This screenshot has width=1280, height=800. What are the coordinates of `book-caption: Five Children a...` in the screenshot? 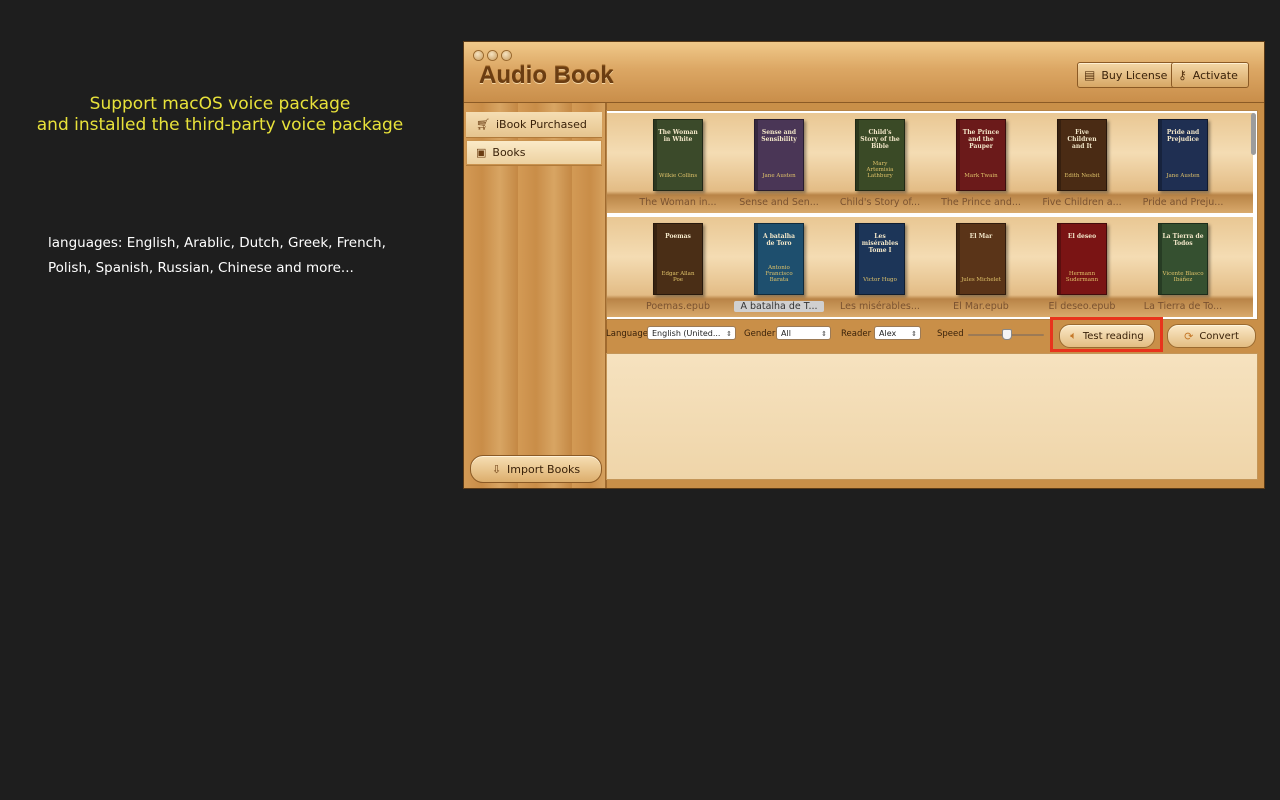 It's located at (1082, 202).